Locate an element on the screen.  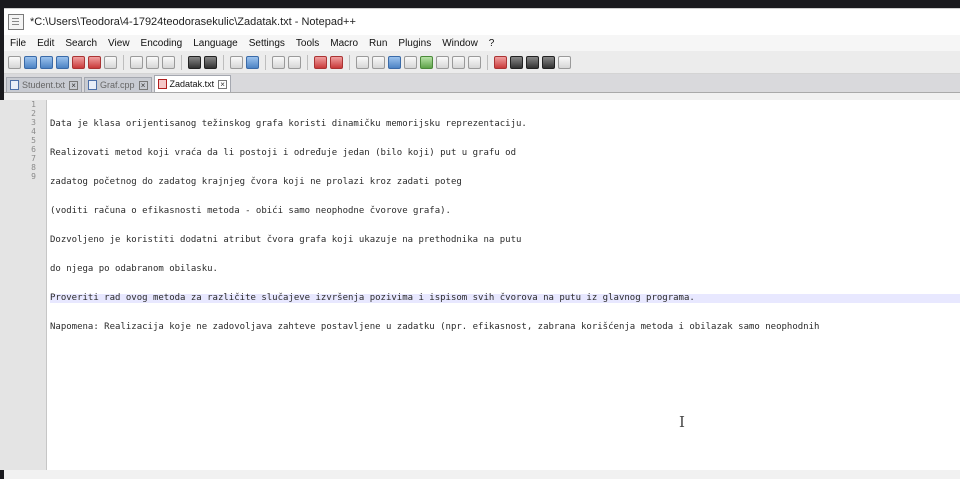
tab-label: Zadatak.txt is located at coordinates (192, 84).